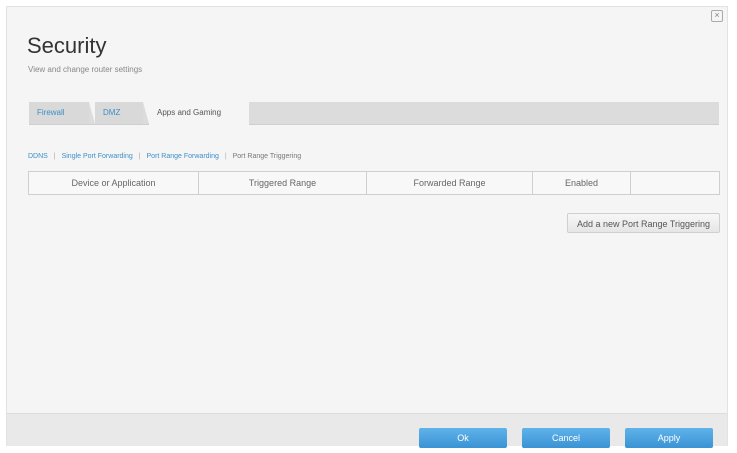  Describe the element at coordinates (51, 112) in the screenshot. I see `tab-label: Firewall` at that location.